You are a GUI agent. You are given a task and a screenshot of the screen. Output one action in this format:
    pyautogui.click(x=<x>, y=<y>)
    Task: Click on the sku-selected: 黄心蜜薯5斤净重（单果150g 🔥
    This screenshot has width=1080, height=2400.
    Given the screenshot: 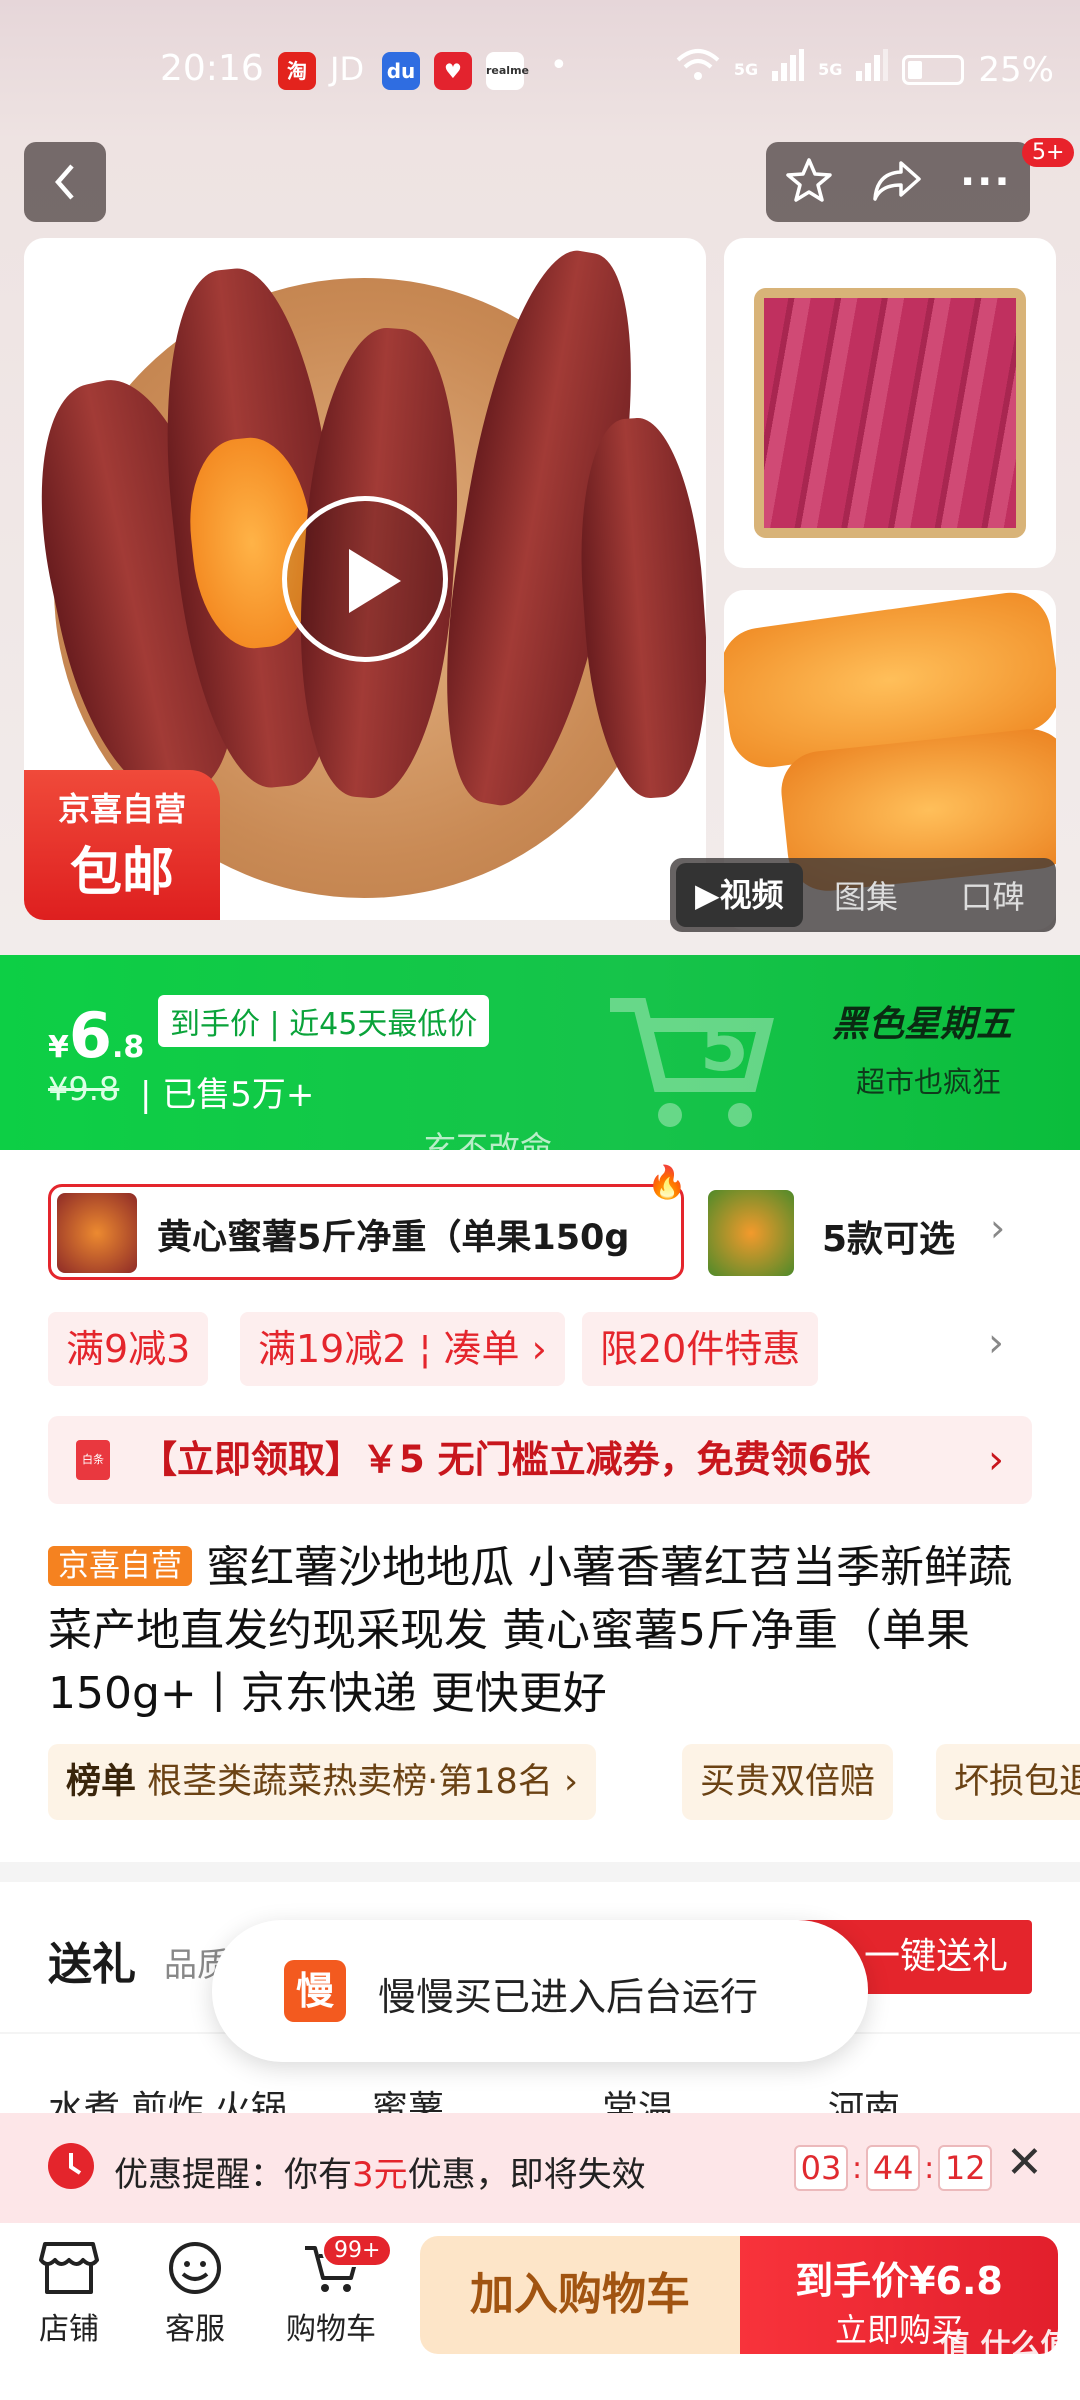 What is the action you would take?
    pyautogui.click(x=367, y=1221)
    